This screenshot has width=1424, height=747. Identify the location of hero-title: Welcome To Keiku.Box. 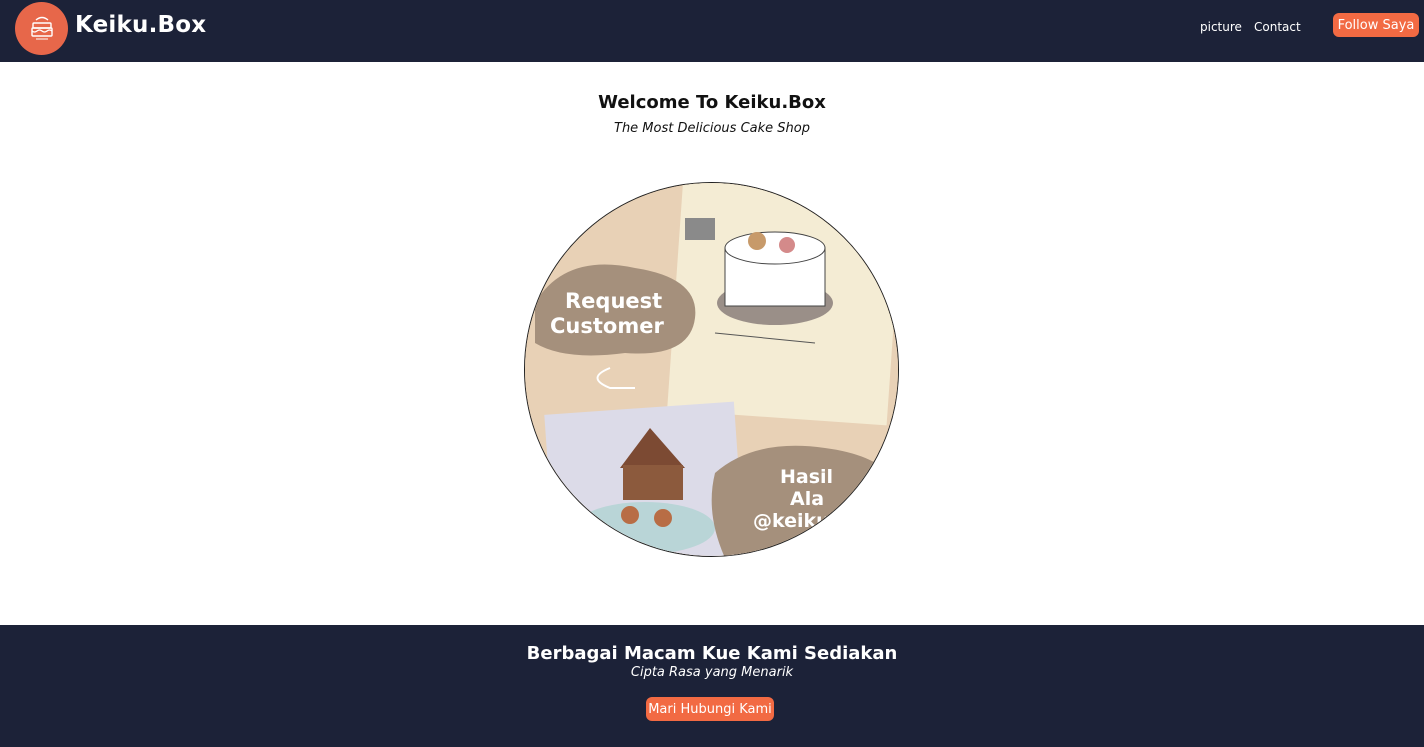
(712, 102).